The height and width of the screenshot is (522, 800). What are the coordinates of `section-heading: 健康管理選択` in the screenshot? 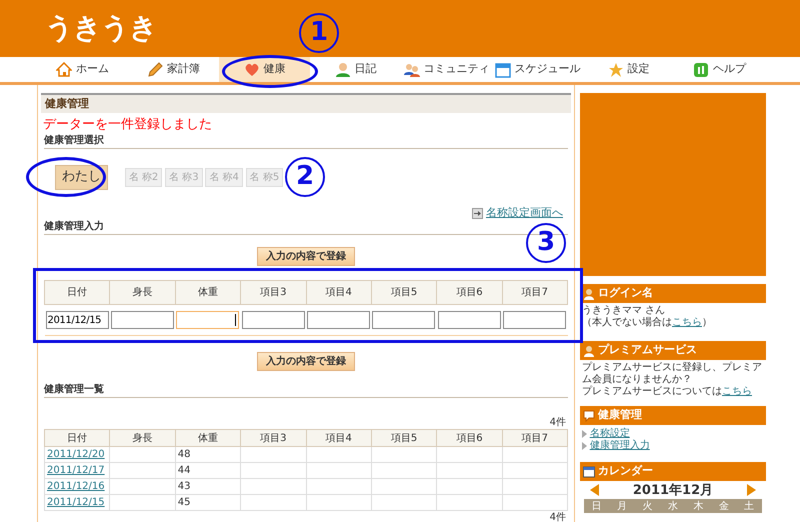 It's located at (306, 141).